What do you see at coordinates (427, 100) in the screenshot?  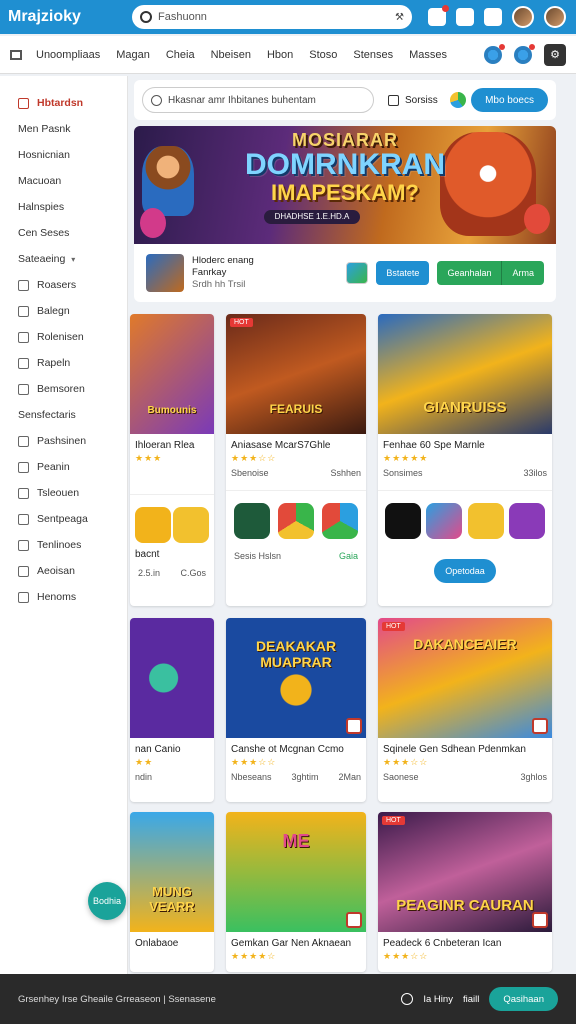 I see `sort-dropdown: Sorsiss` at bounding box center [427, 100].